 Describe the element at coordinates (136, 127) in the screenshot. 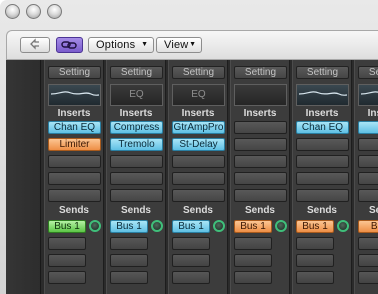

I see `insert-slot: Compress` at that location.